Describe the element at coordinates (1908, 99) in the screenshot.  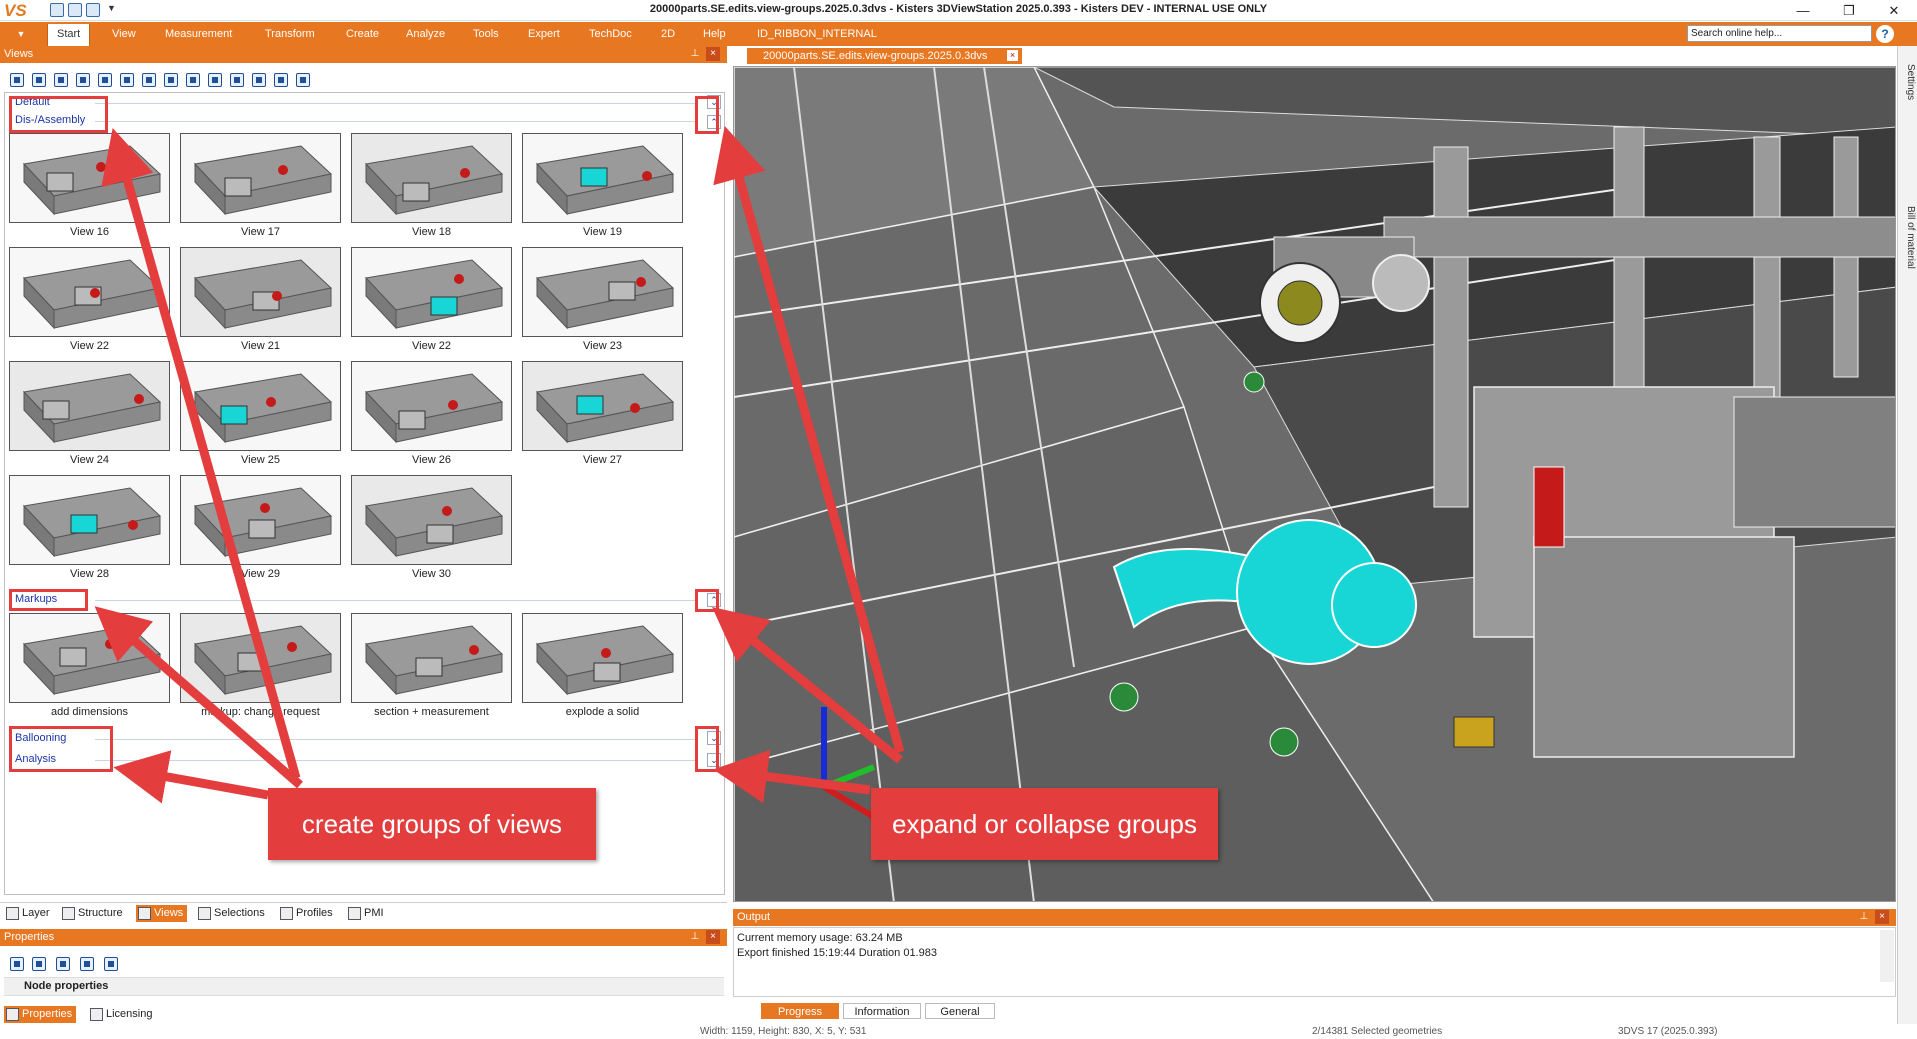
I see `settings-side-tab: Settings` at that location.